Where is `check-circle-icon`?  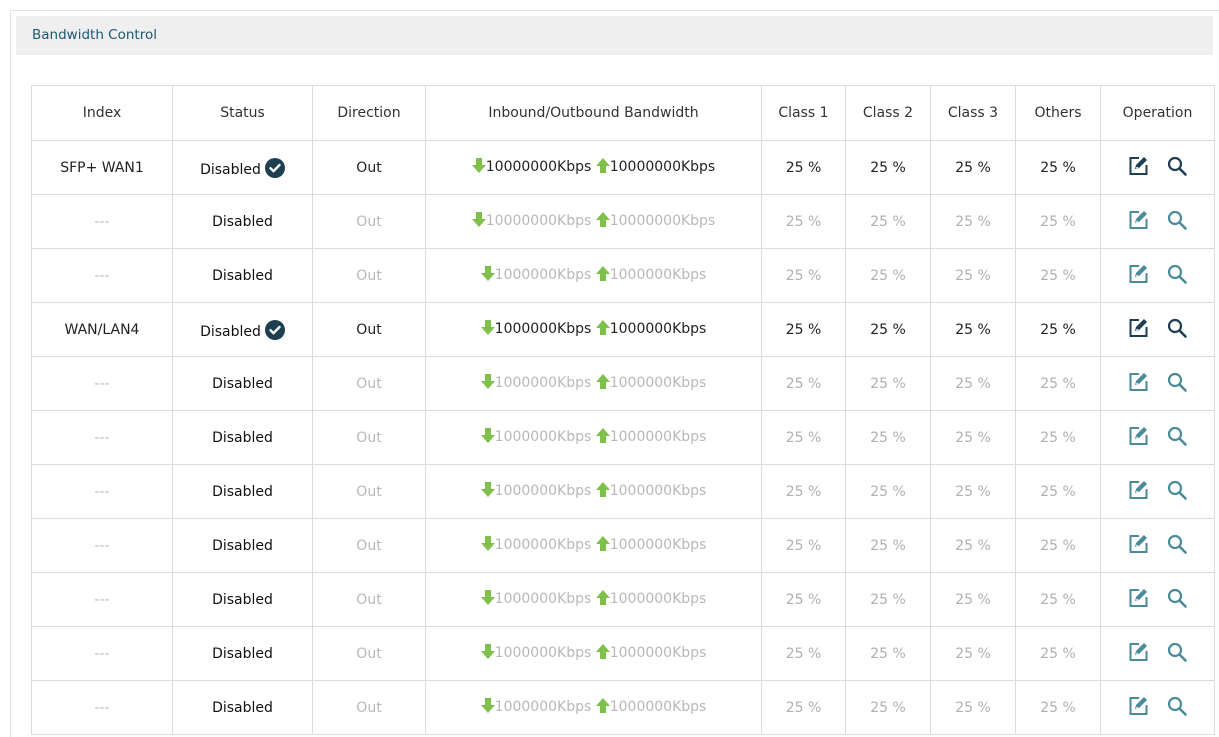
check-circle-icon is located at coordinates (274, 167).